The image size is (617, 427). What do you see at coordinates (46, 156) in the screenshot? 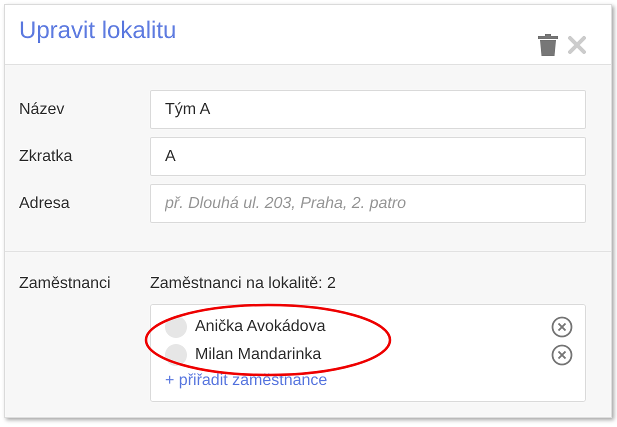
I see `field-label: Zkratka` at bounding box center [46, 156].